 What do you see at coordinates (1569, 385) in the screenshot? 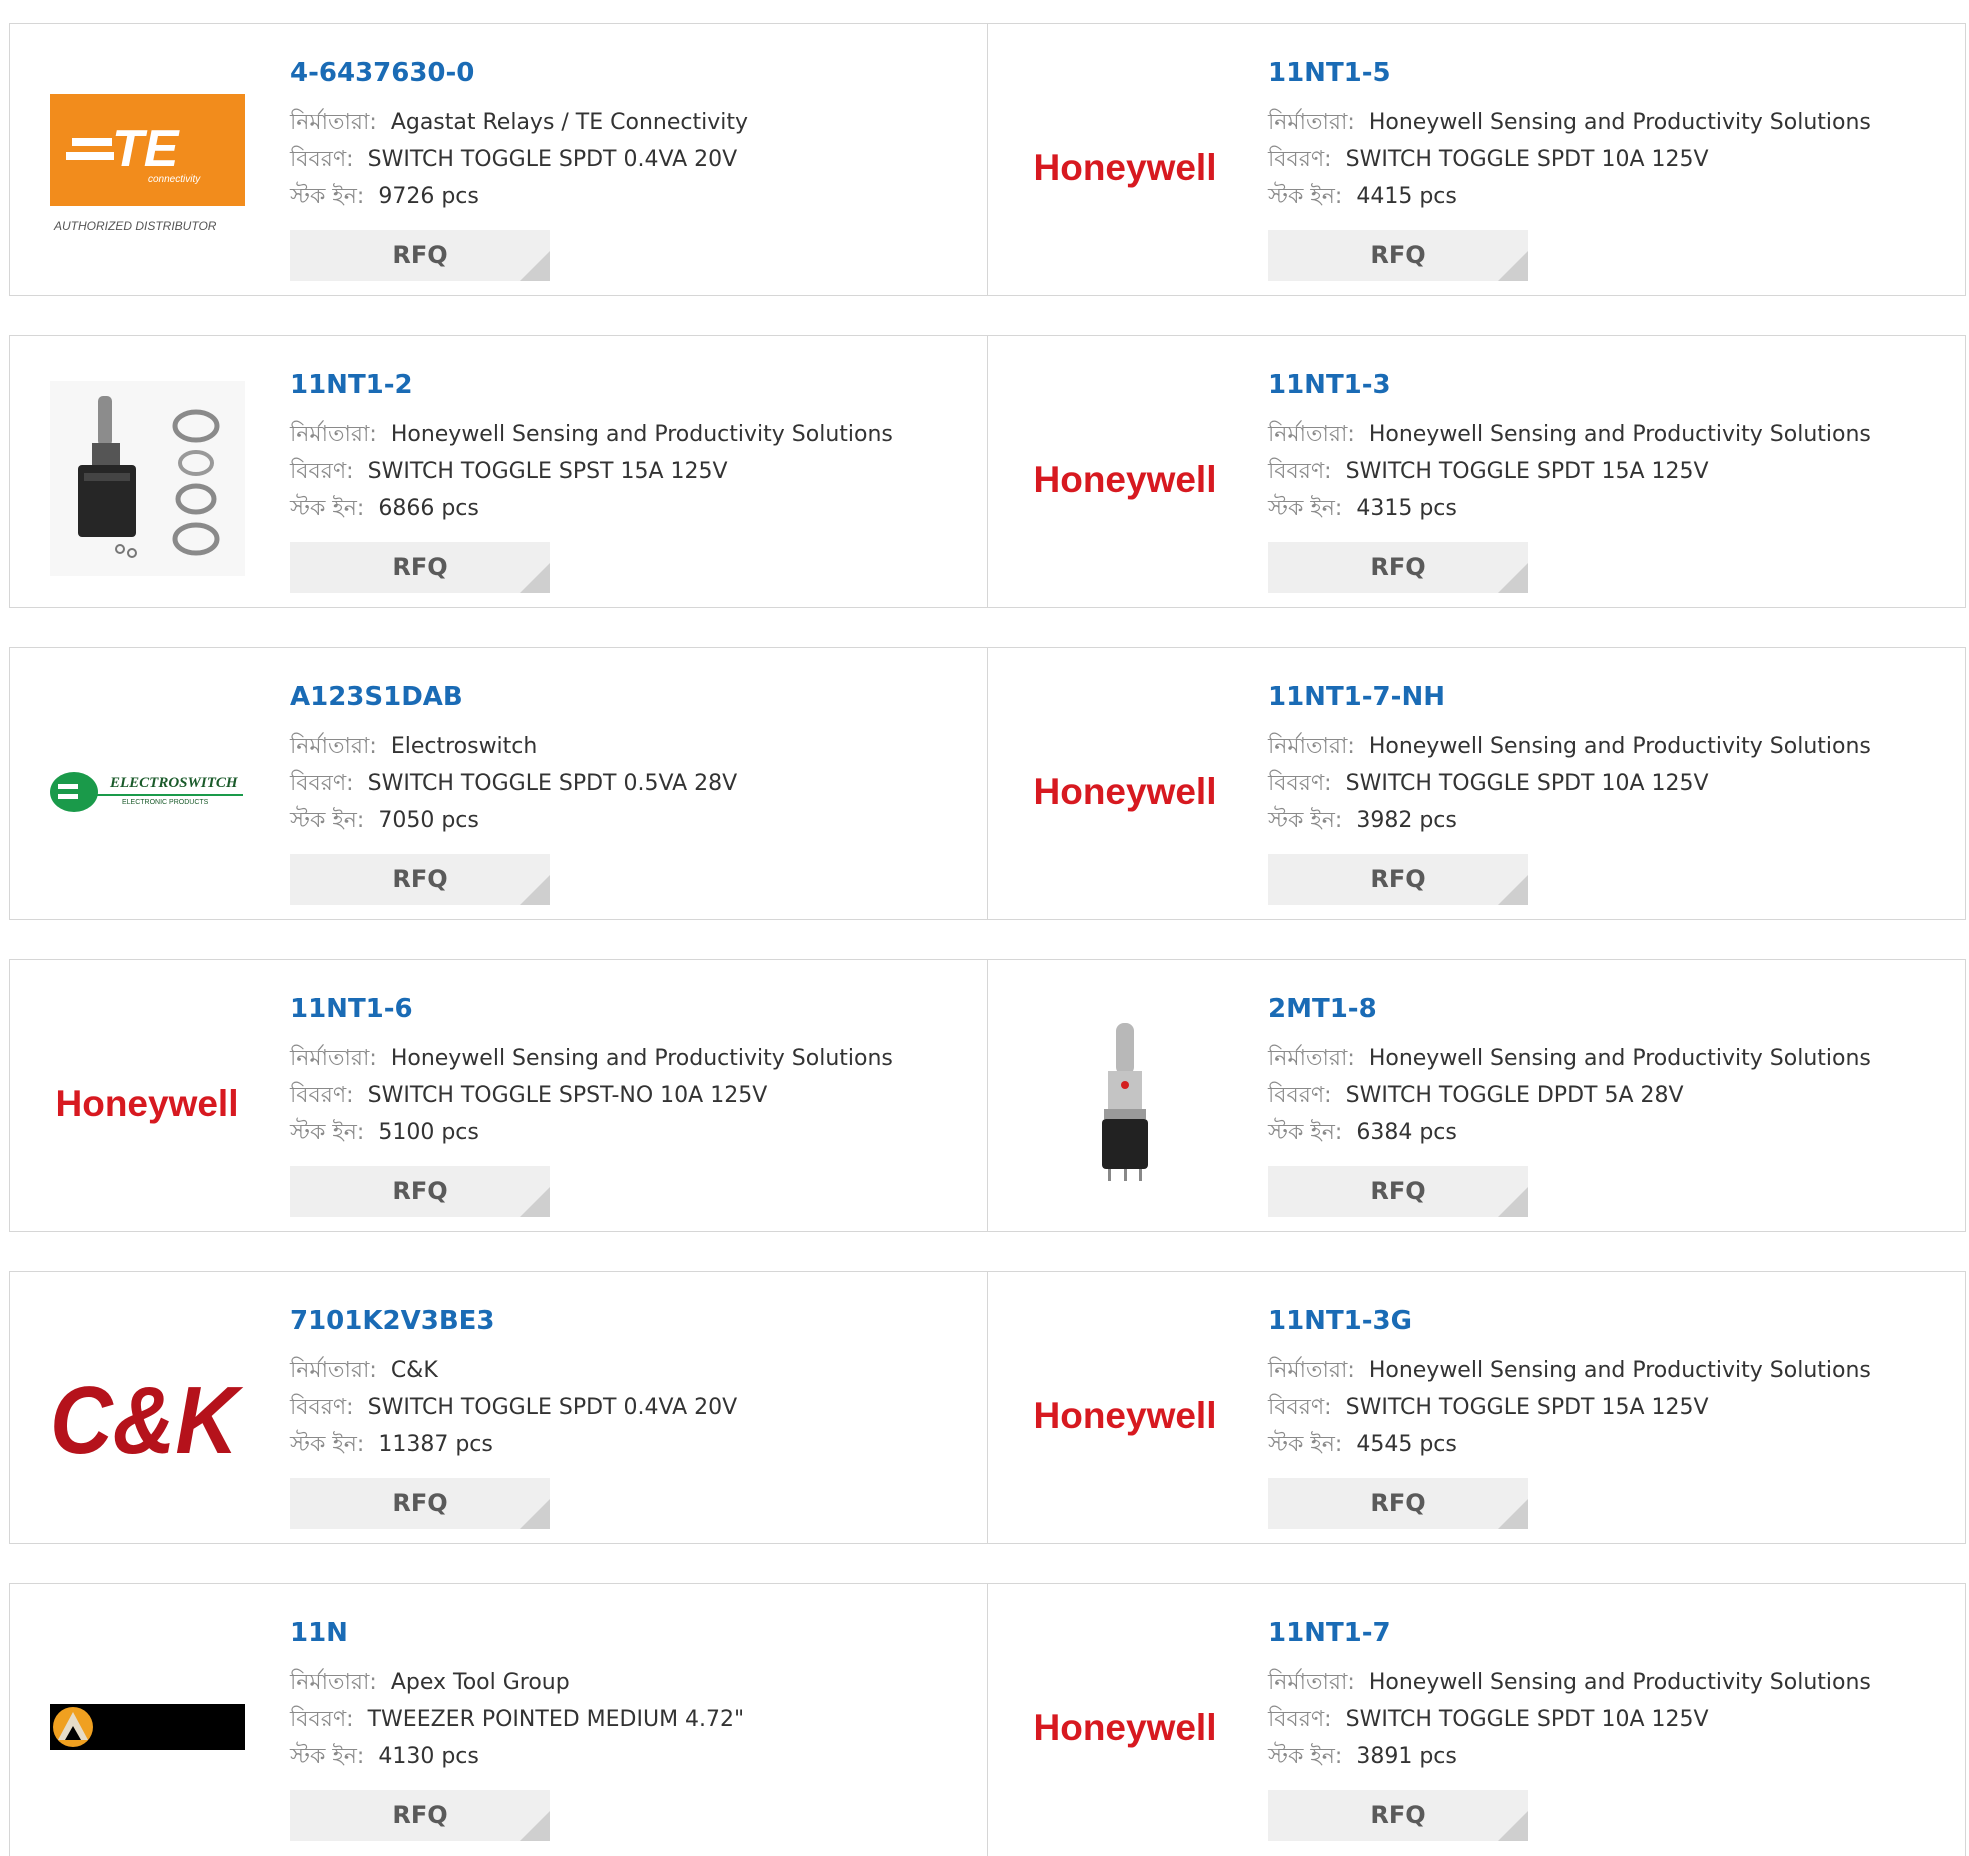
I see `part-number-link: 11NT1-3` at bounding box center [1569, 385].